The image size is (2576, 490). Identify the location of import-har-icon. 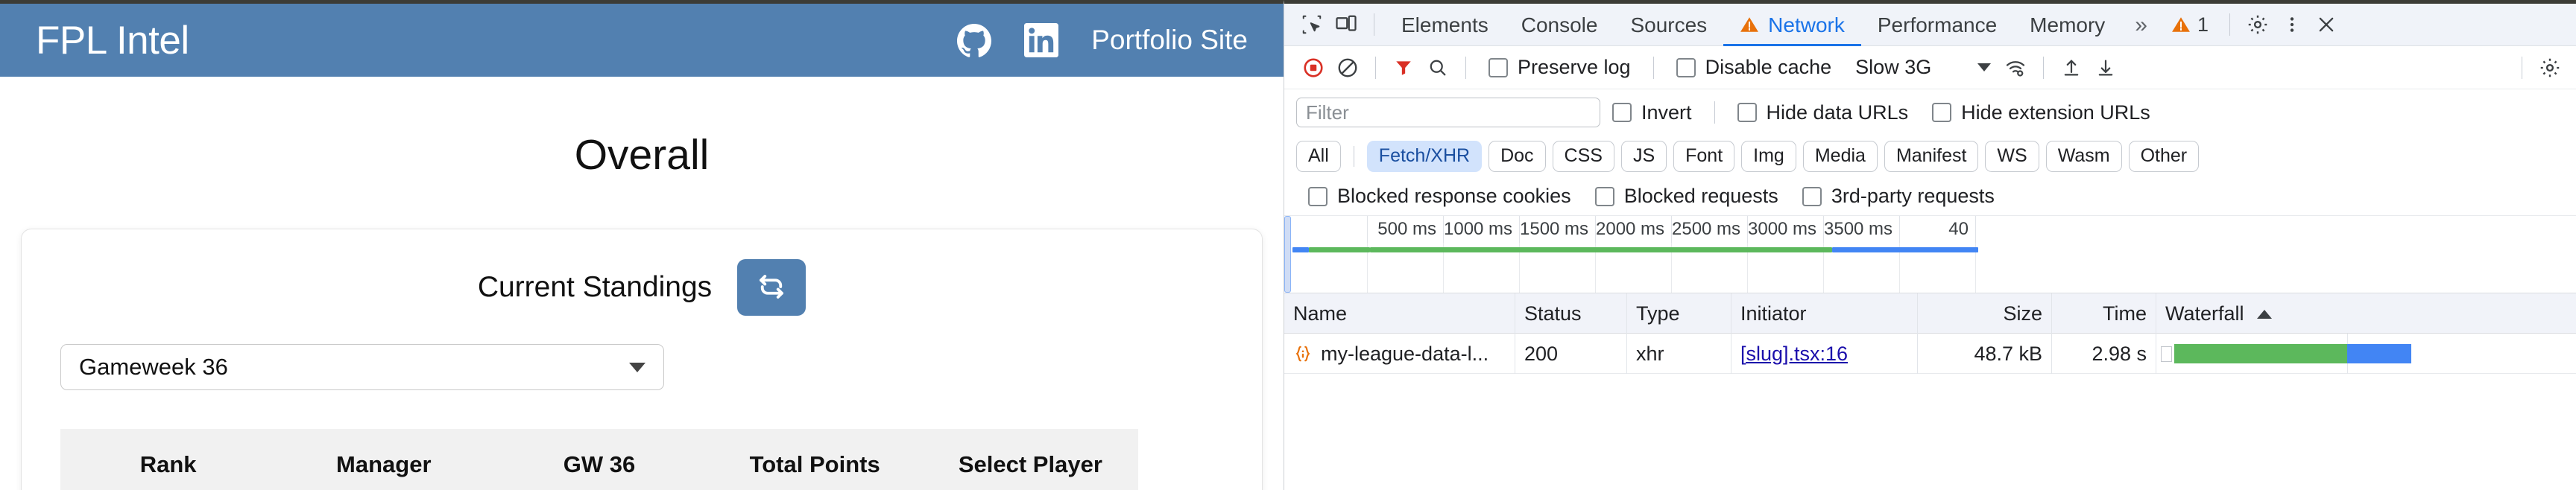
(2071, 68).